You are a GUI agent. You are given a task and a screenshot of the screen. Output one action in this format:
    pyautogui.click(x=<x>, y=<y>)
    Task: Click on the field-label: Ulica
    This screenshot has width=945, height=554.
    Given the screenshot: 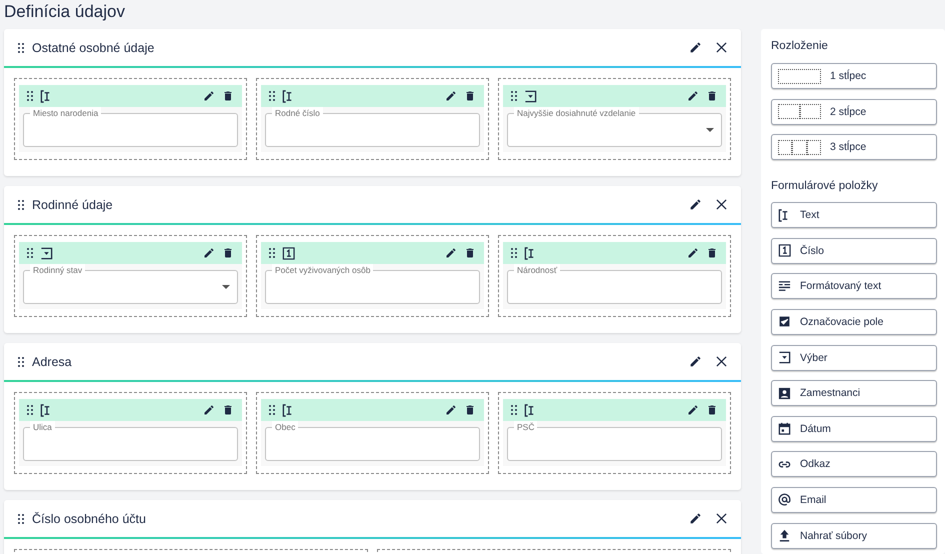 What is the action you would take?
    pyautogui.click(x=42, y=427)
    